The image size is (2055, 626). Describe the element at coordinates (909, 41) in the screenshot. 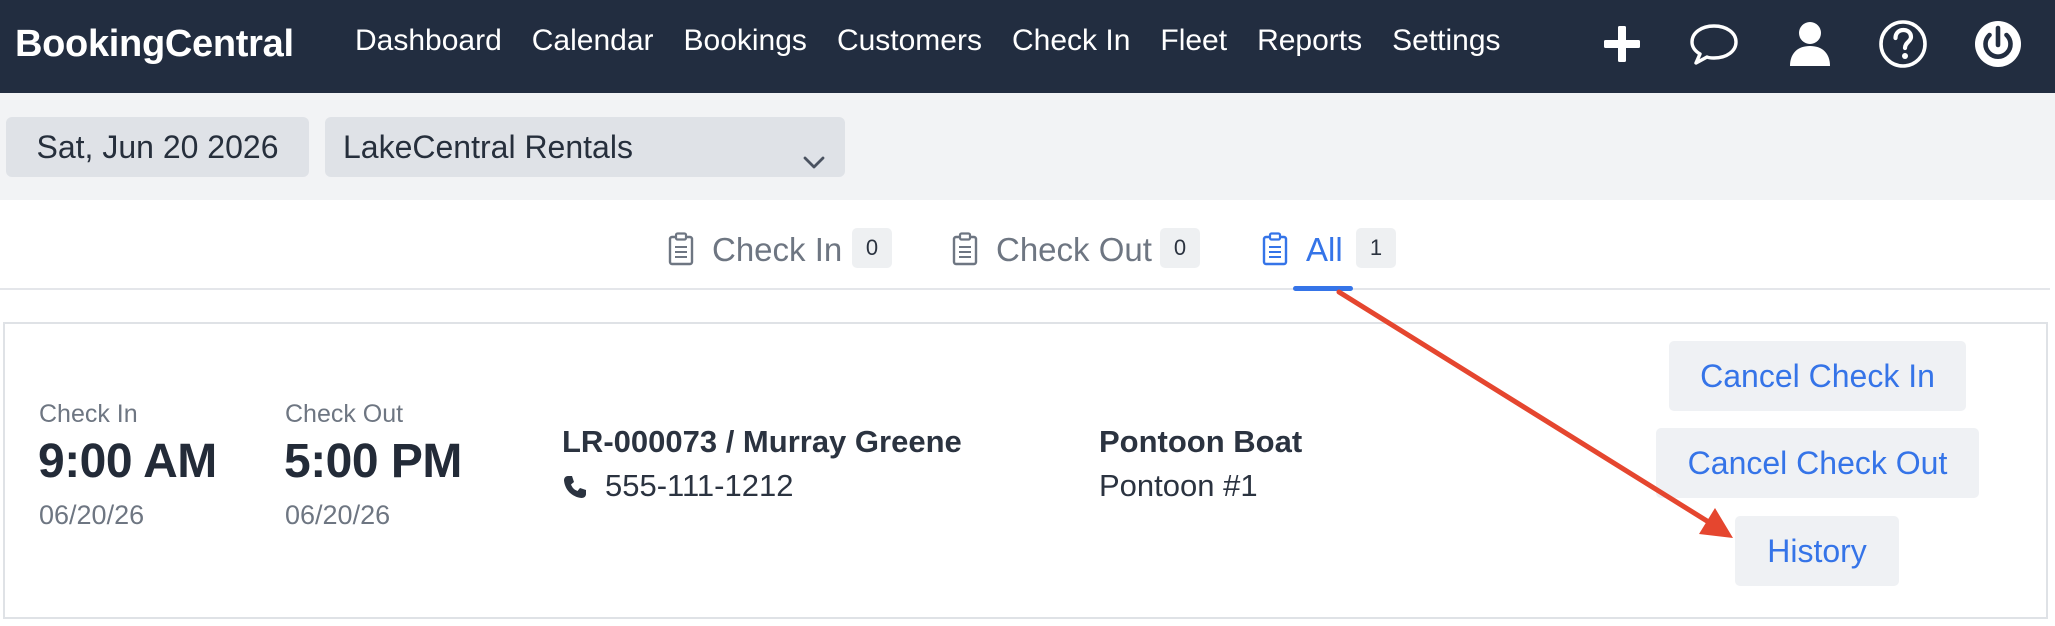

I see `nav-customers: Customers` at that location.